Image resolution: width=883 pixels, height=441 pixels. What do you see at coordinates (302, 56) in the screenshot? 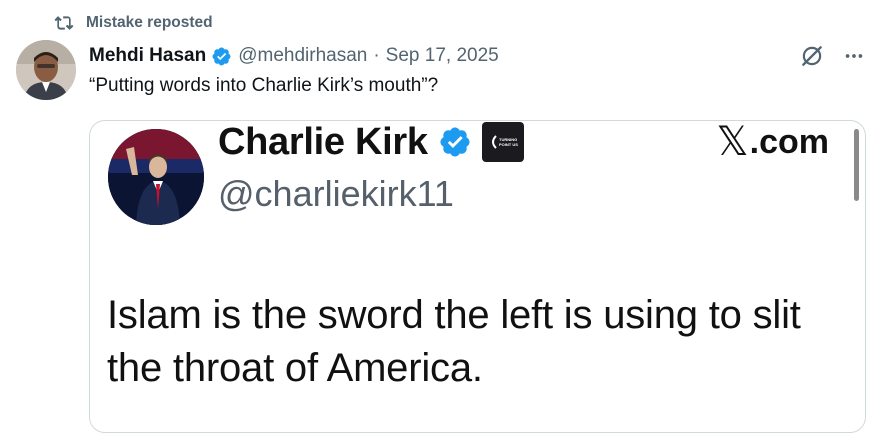
I see `author-handle: @mehdirhasan` at bounding box center [302, 56].